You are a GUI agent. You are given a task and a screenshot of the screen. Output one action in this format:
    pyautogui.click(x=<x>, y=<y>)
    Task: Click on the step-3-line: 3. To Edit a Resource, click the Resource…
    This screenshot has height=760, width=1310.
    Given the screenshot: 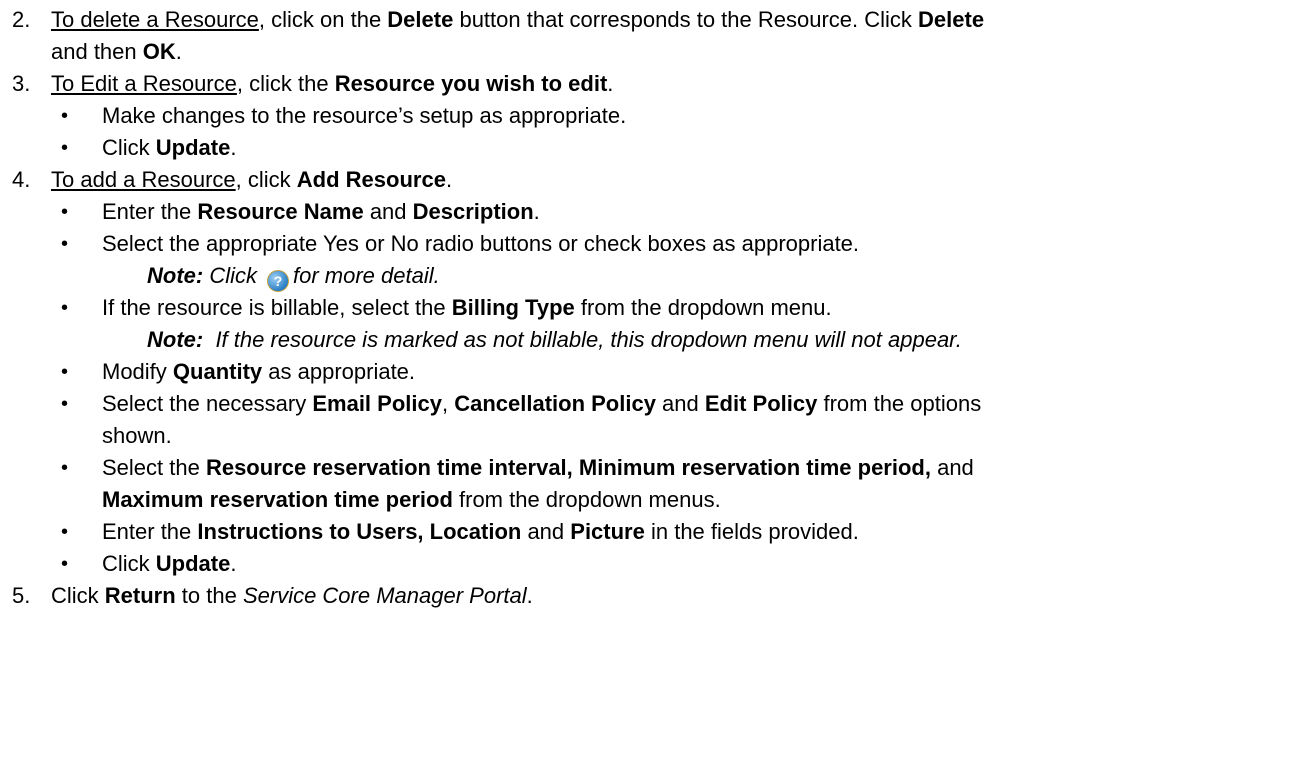 What is the action you would take?
    pyautogui.click(x=655, y=84)
    